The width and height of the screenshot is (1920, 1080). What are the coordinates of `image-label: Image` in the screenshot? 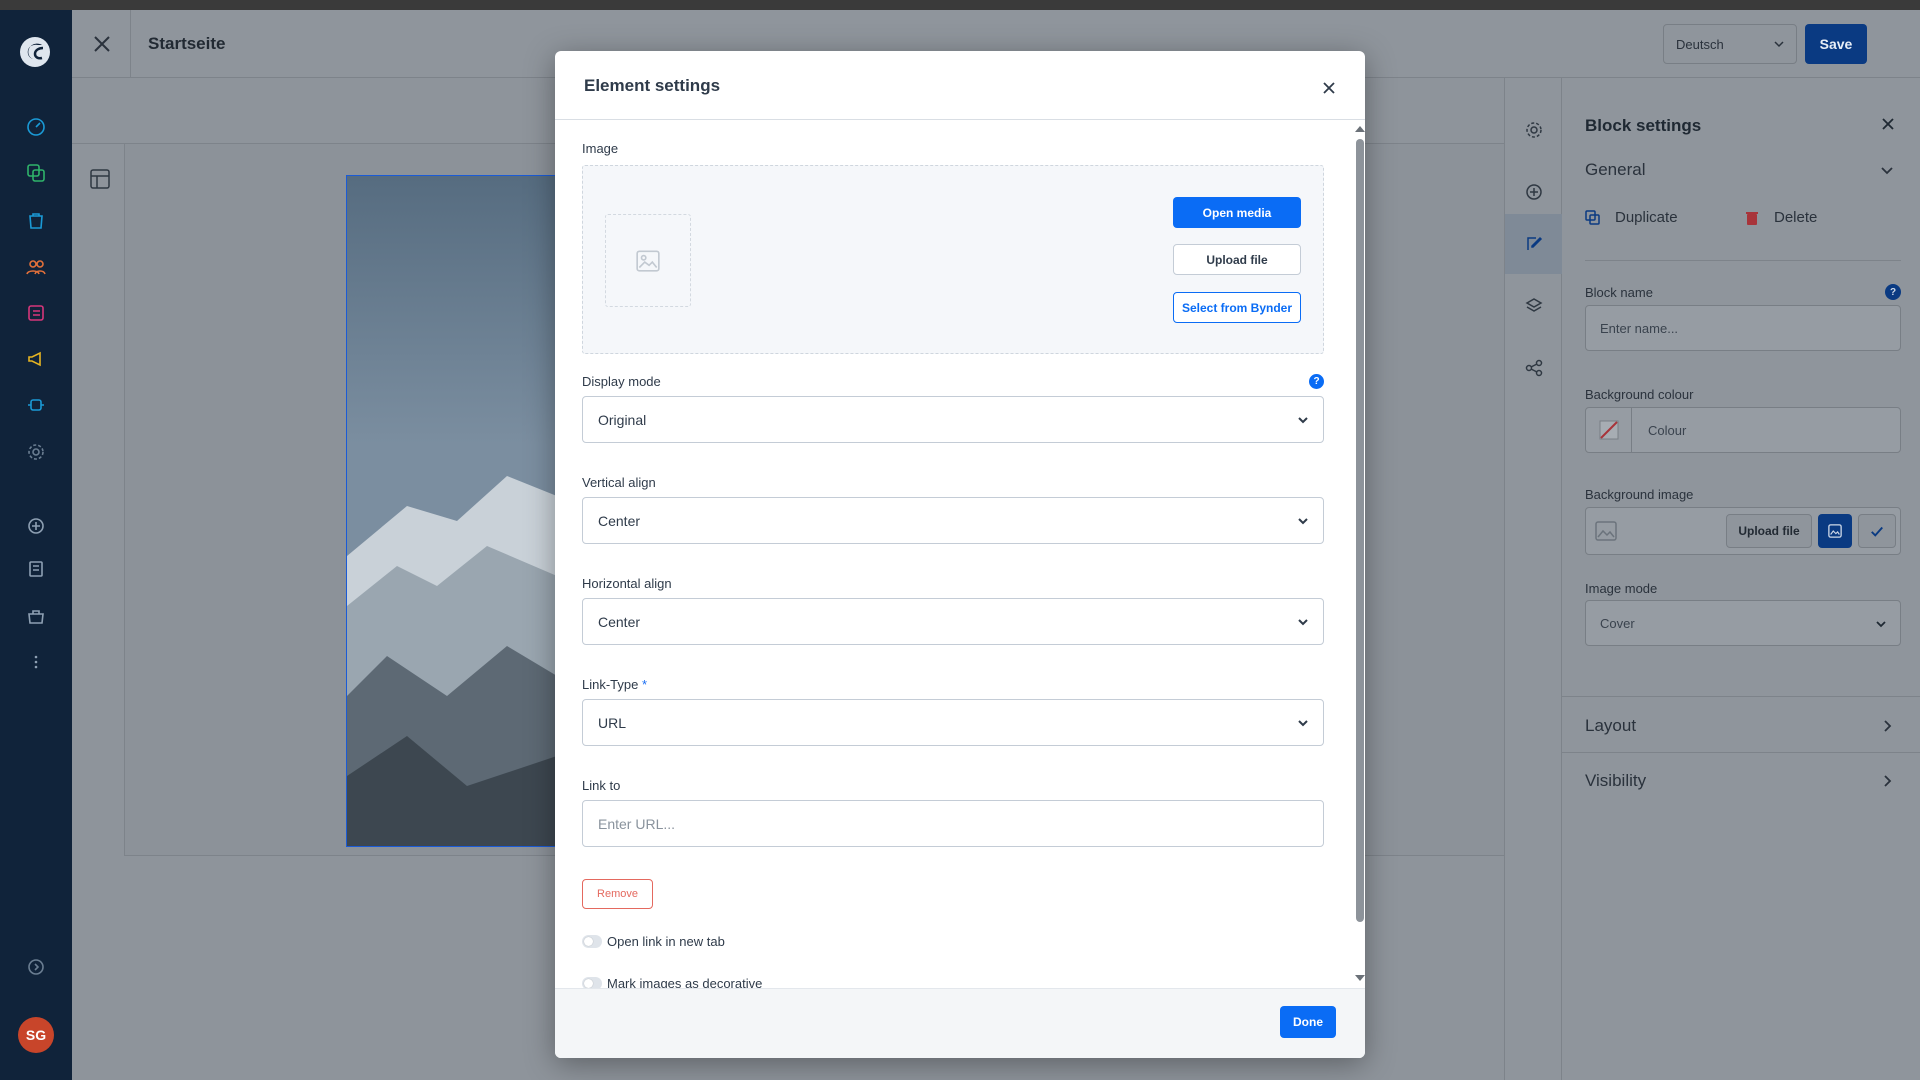 It's located at (600, 148).